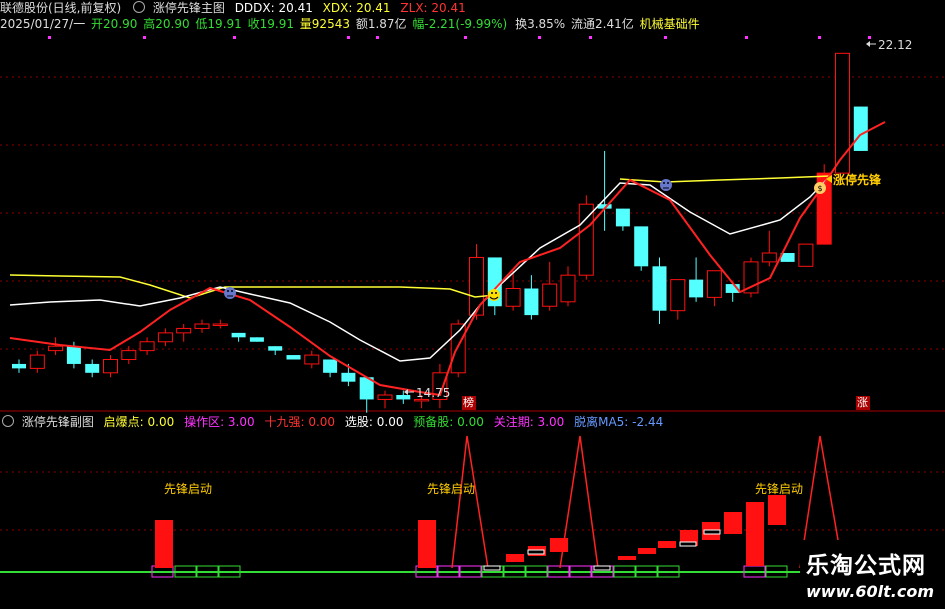 The height and width of the screenshot is (609, 945). I want to click on low-price-label: 14.75, so click(433, 393).